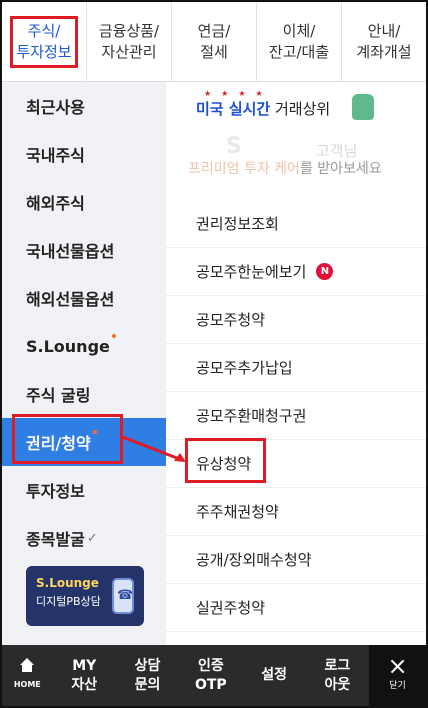 The width and height of the screenshot is (428, 708). I want to click on tab-financial-products: 금융상품/ 자산관리, so click(129, 41).